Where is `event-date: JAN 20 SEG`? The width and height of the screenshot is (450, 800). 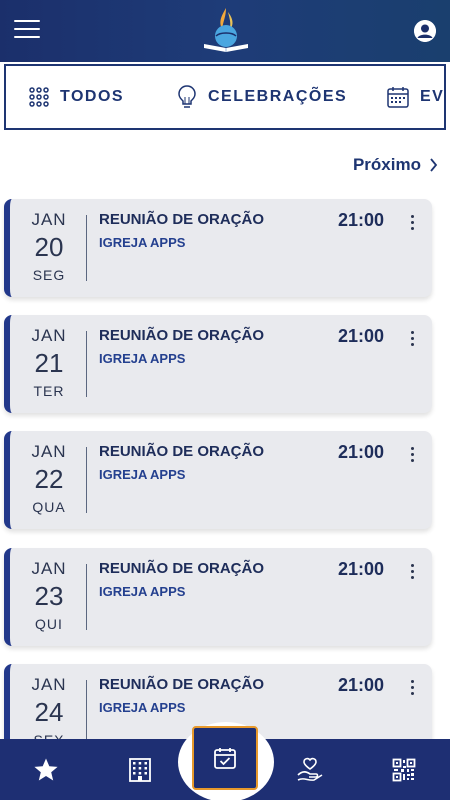 event-date: JAN 20 SEG is located at coordinates (49, 248).